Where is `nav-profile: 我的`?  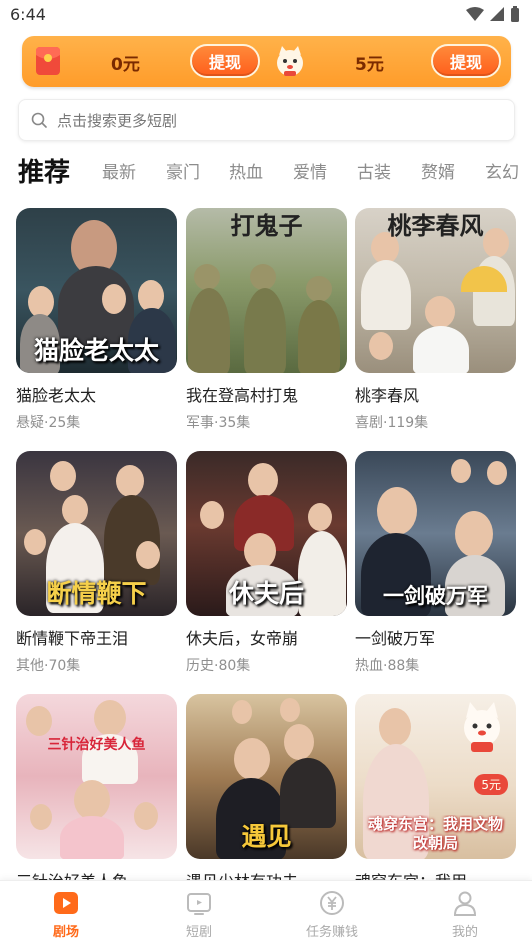 nav-profile: 我的 is located at coordinates (465, 914).